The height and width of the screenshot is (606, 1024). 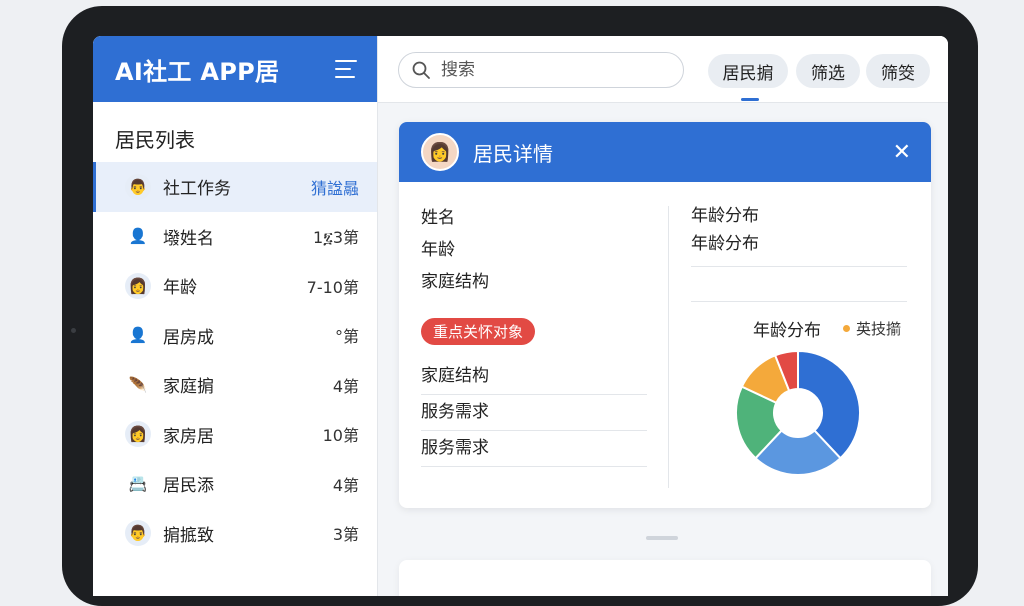 I want to click on list-item-name: 家房居, so click(x=188, y=436).